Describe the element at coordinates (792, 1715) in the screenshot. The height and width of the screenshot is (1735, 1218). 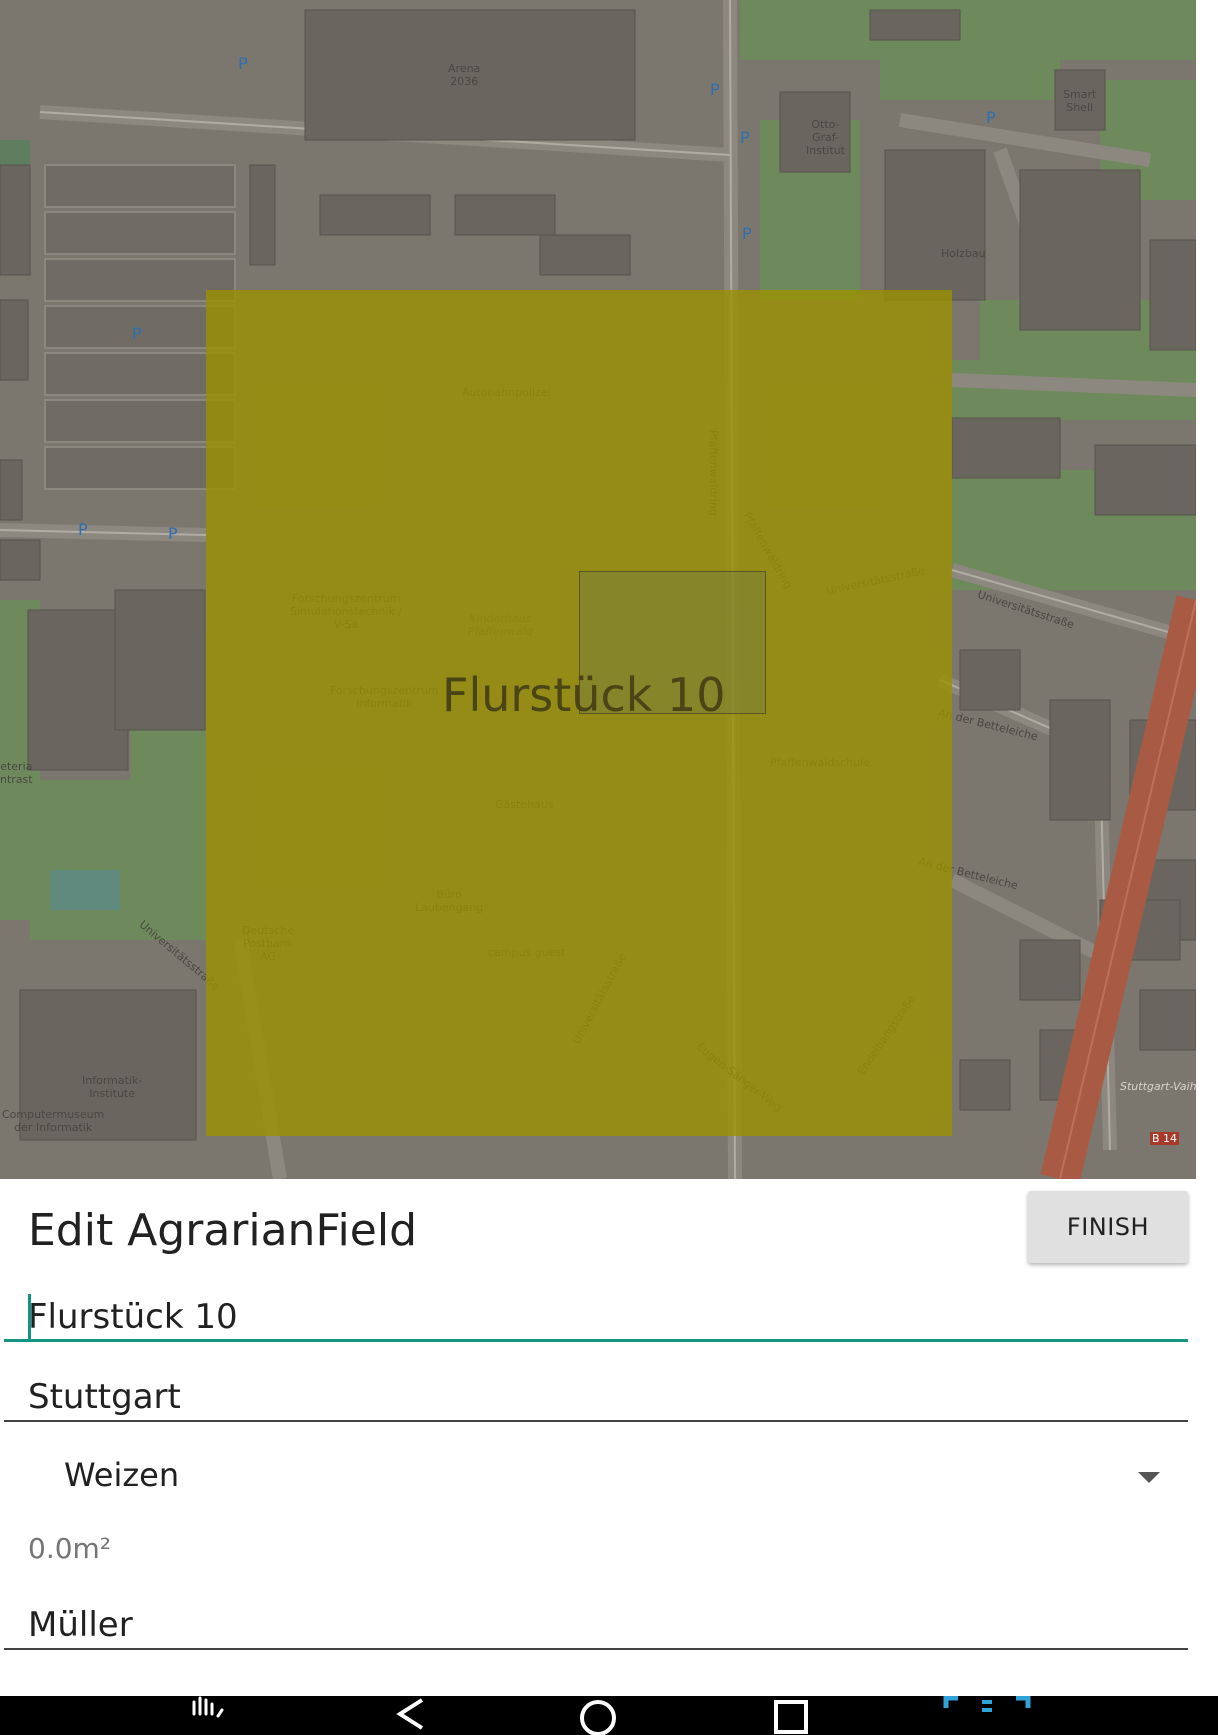
I see `recents-icon` at that location.